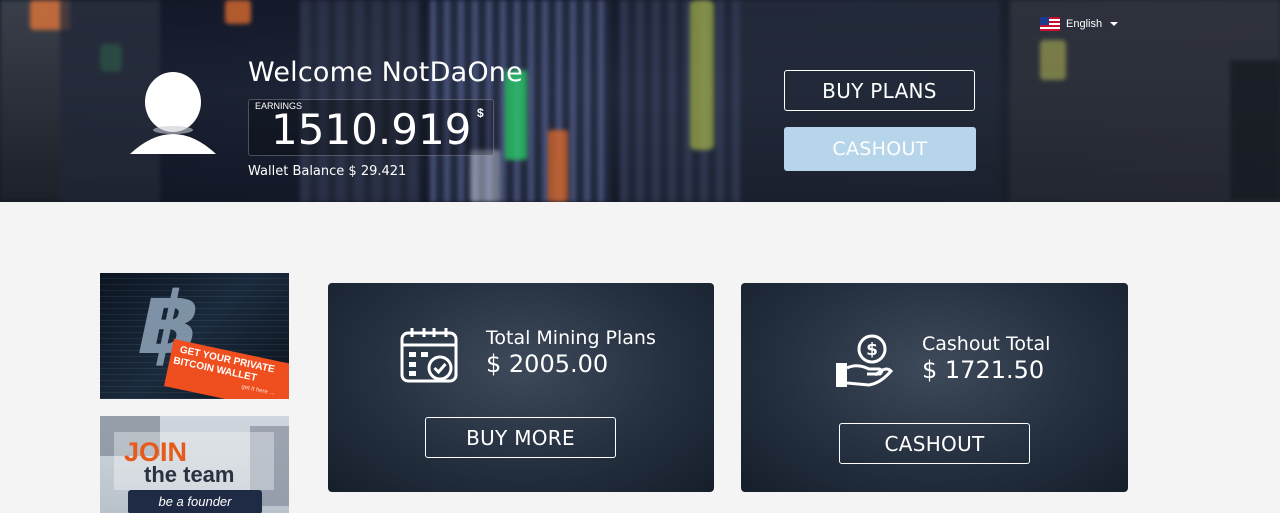 The image size is (1280, 513). I want to click on caret-down-icon, so click(1114, 24).